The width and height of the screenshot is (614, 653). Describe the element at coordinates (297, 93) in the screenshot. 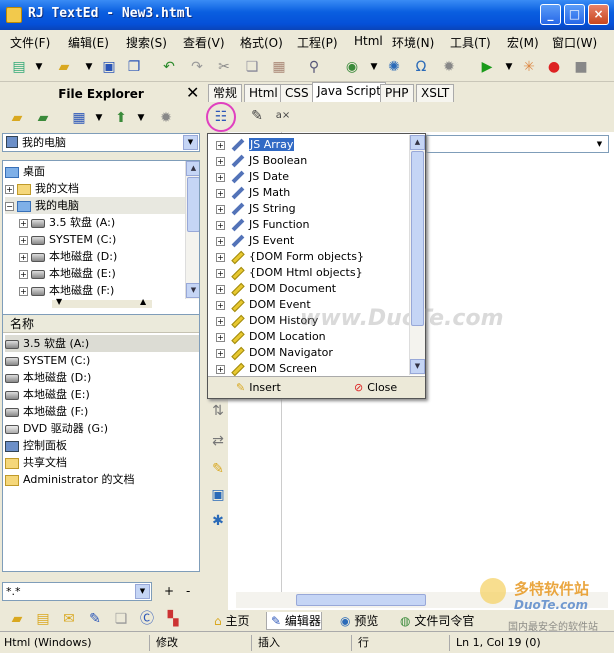

I see `tab-css: CSS` at that location.